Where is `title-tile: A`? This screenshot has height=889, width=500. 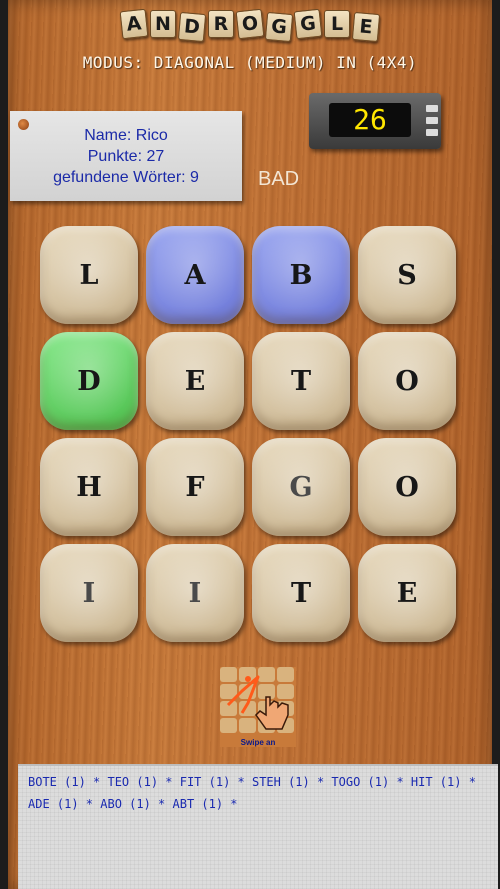 title-tile: A is located at coordinates (134, 24).